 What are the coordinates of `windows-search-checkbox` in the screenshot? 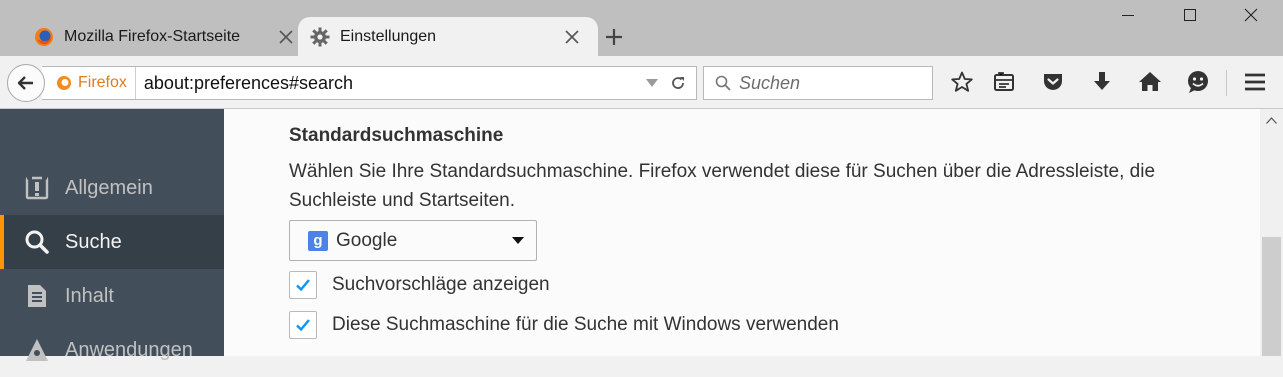 It's located at (303, 325).